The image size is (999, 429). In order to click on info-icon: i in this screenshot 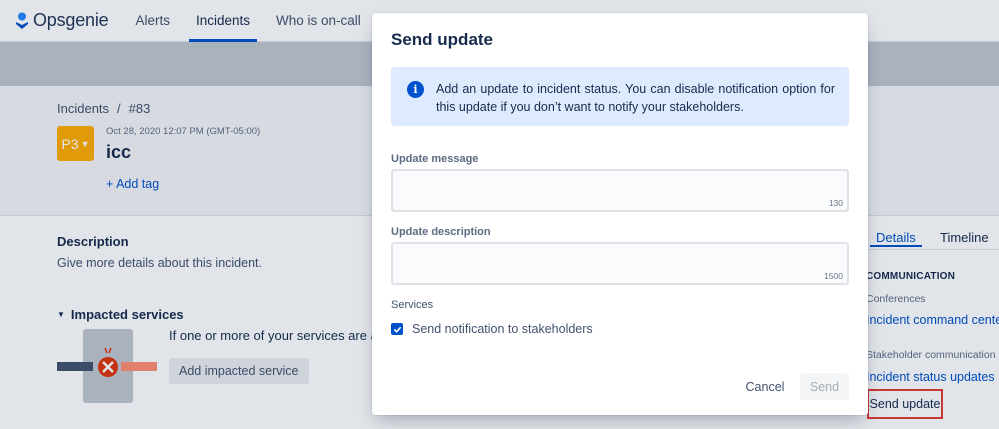, I will do `click(415, 89)`.